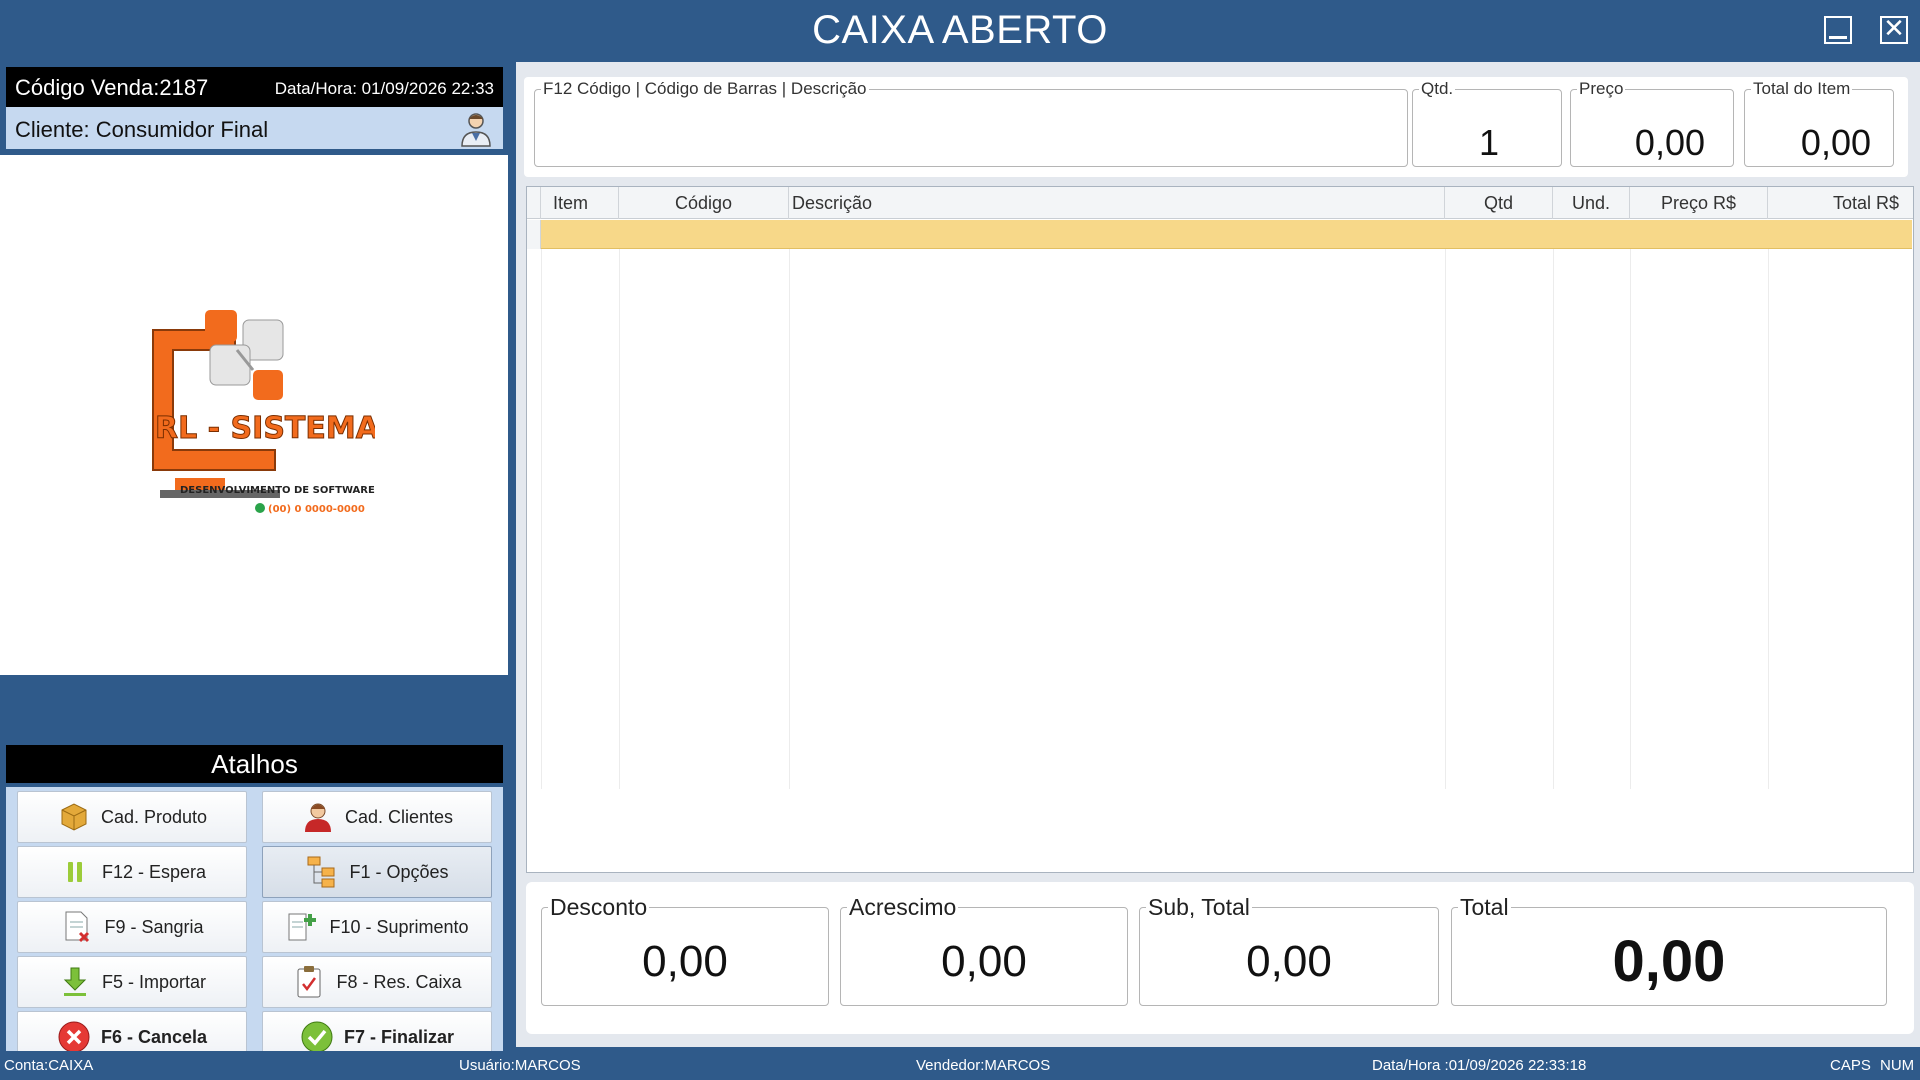  Describe the element at coordinates (984, 962) in the screenshot. I see `surcharge-value: 0,00` at that location.